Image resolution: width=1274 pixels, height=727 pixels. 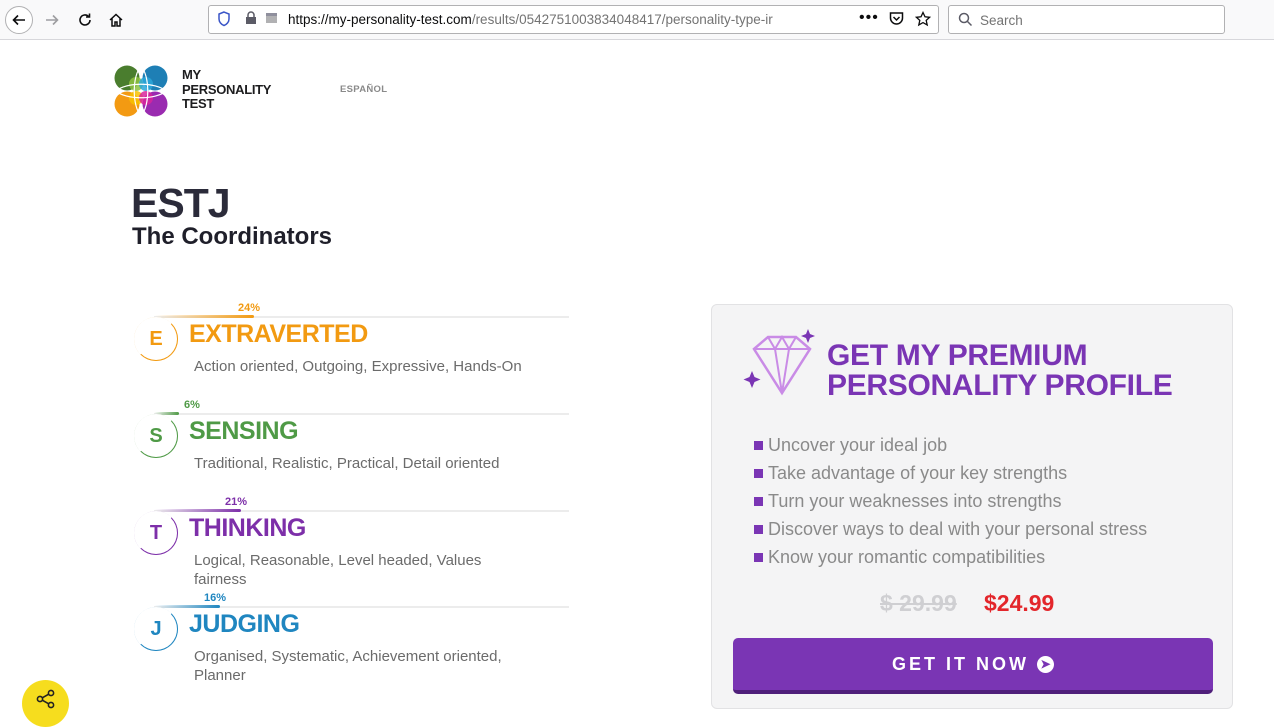 I want to click on arrow-left-icon, so click(x=18, y=20).